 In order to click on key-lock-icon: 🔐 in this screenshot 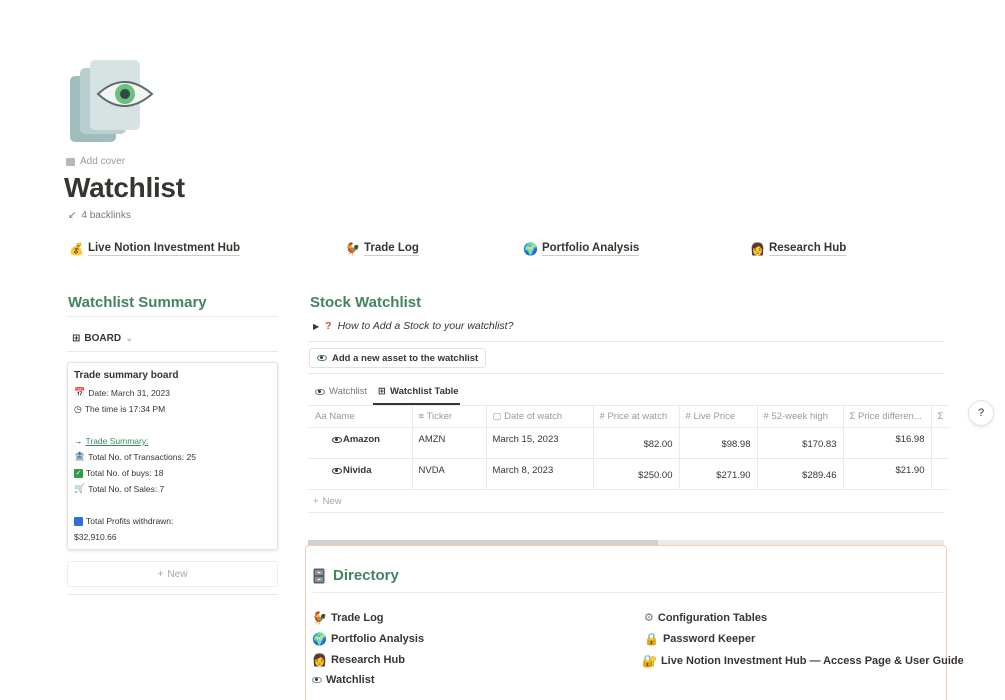, I will do `click(649, 661)`.